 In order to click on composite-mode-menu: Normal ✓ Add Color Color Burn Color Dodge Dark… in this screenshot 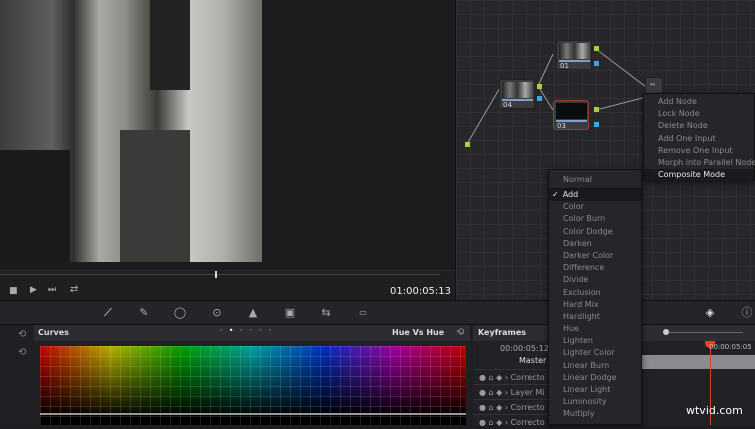, I will do `click(595, 297)`.